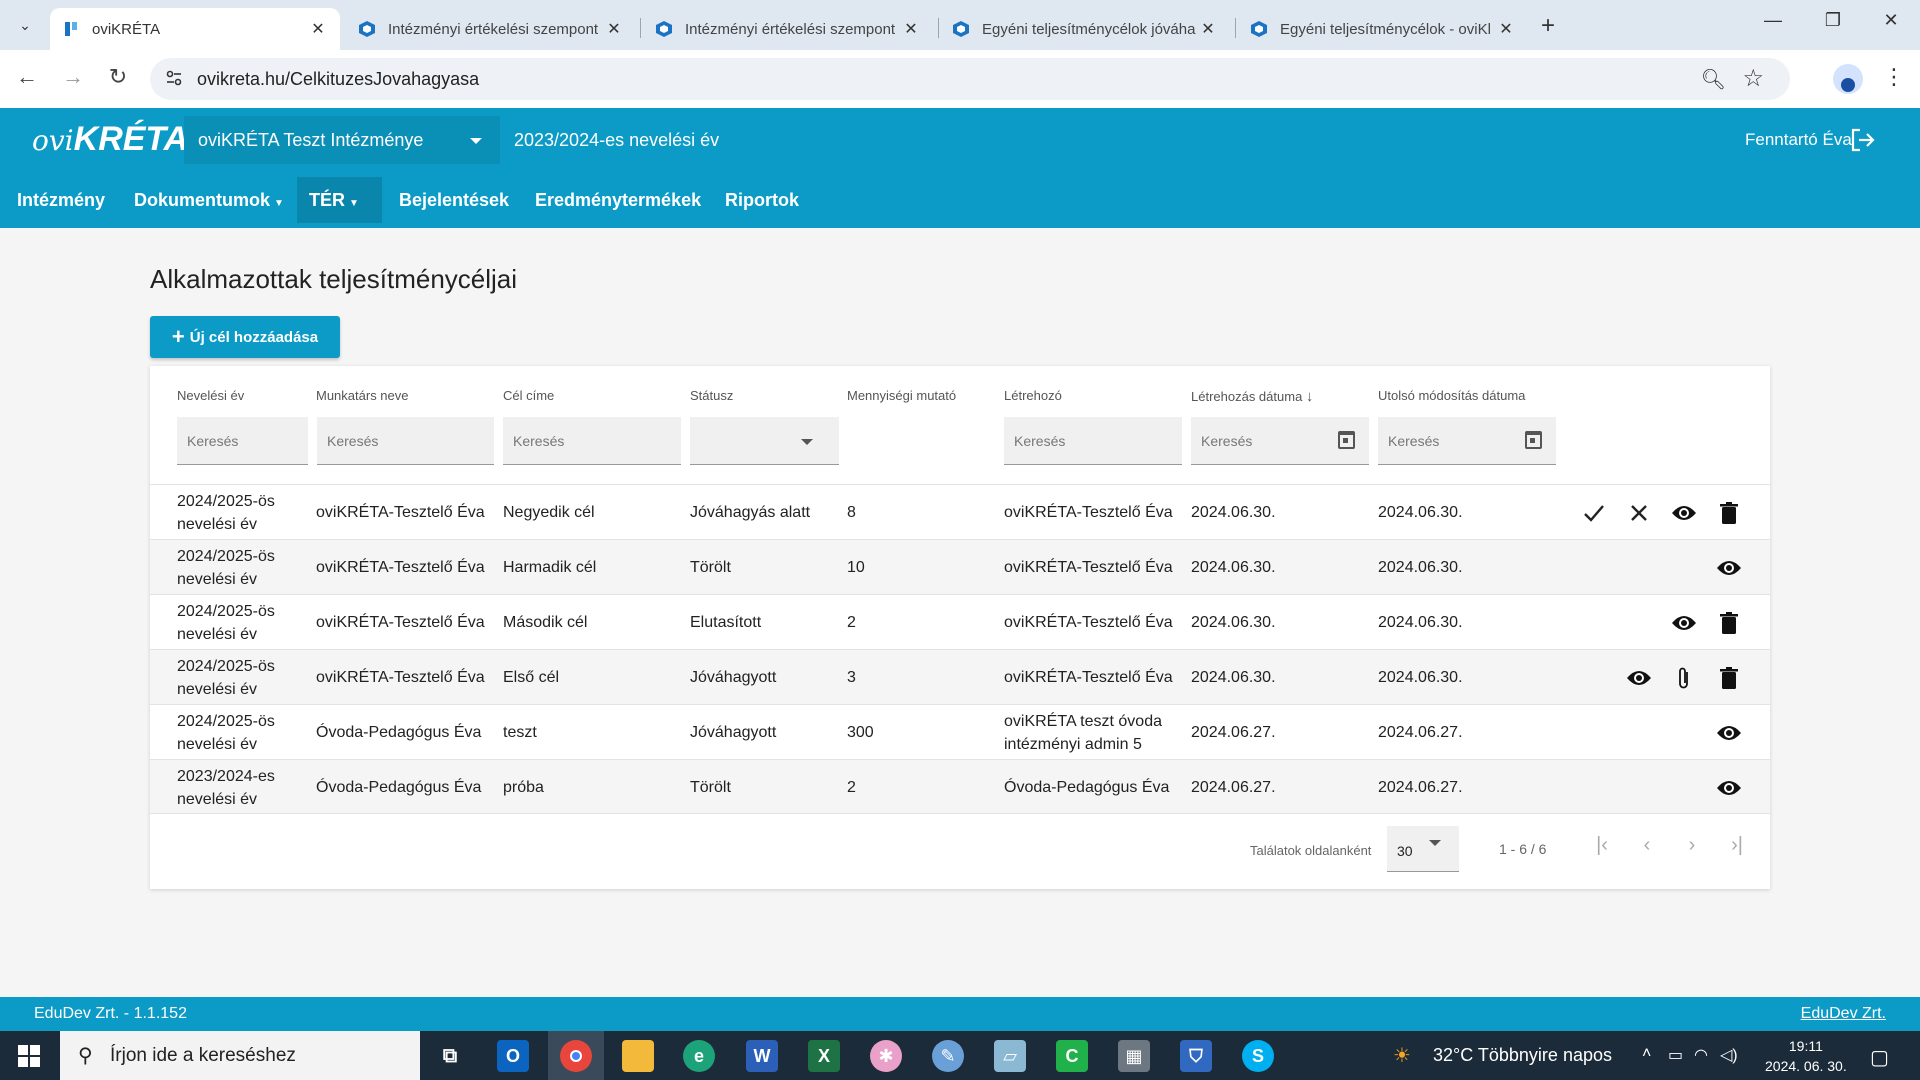  Describe the element at coordinates (1402, 1055) in the screenshot. I see `weather-sun-icon: ☀` at that location.